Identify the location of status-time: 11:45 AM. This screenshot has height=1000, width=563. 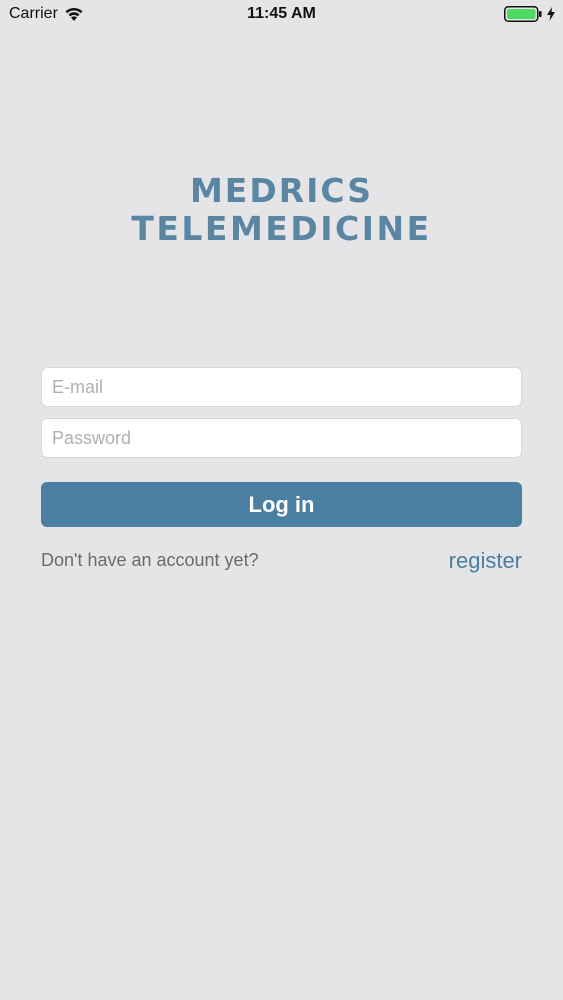
(281, 13).